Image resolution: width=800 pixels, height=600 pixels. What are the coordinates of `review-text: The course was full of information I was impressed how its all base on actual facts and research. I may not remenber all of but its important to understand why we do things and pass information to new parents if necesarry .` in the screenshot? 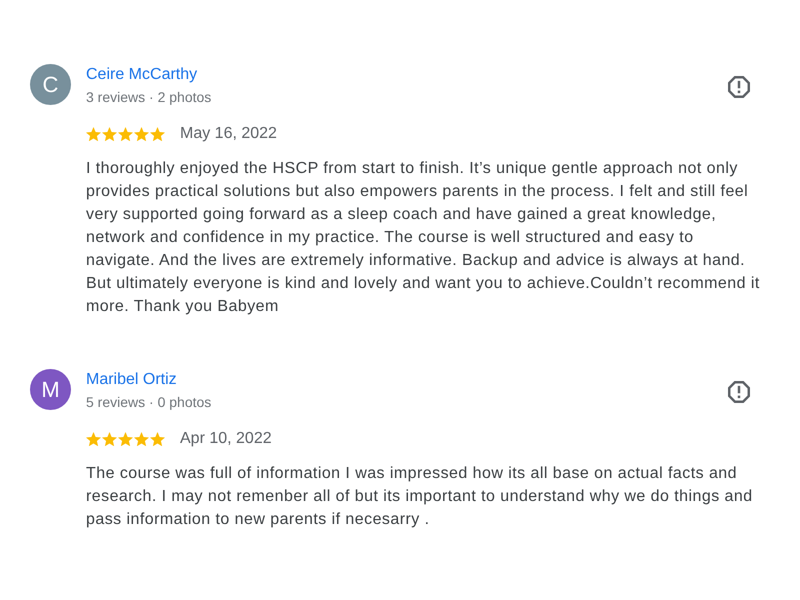 It's located at (420, 497).